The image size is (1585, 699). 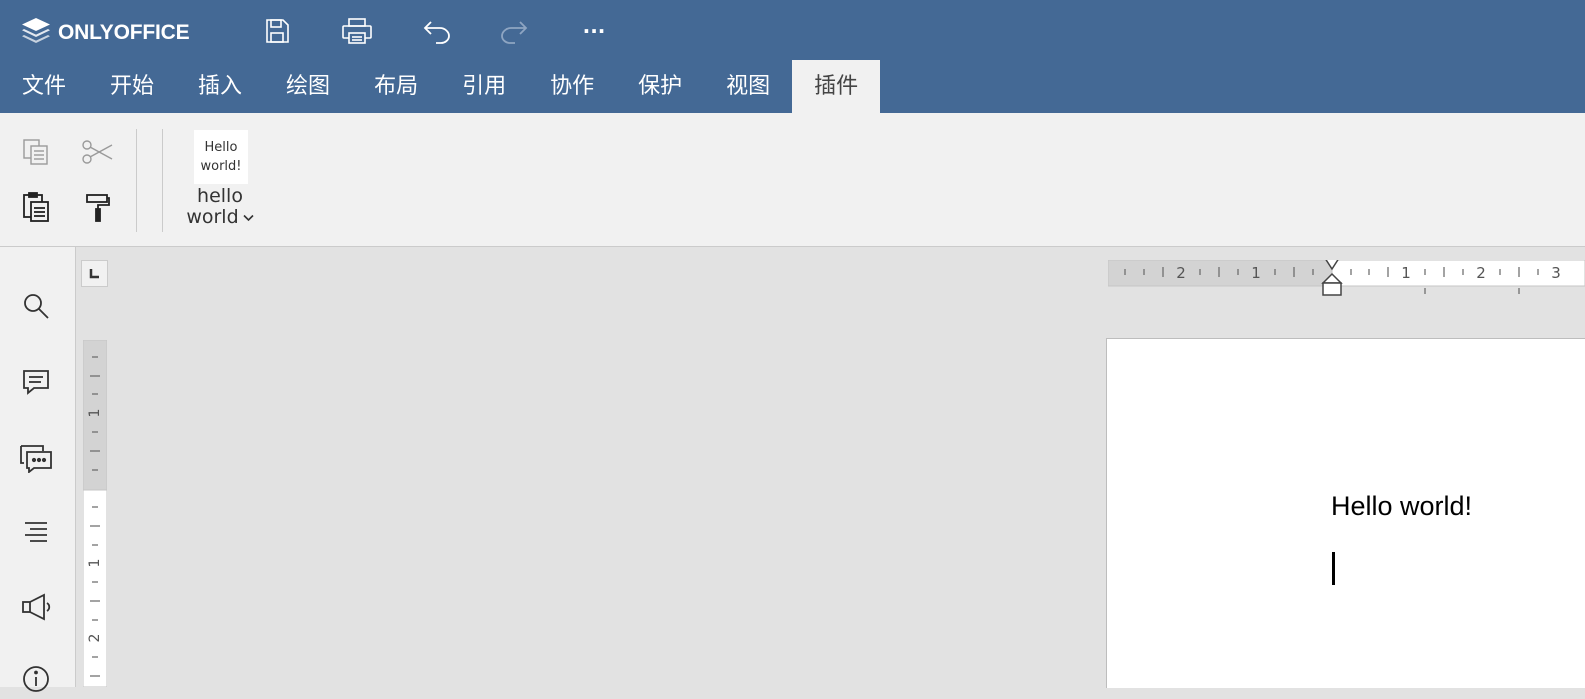 I want to click on onlyoffice-logo-icon, so click(x=36, y=33).